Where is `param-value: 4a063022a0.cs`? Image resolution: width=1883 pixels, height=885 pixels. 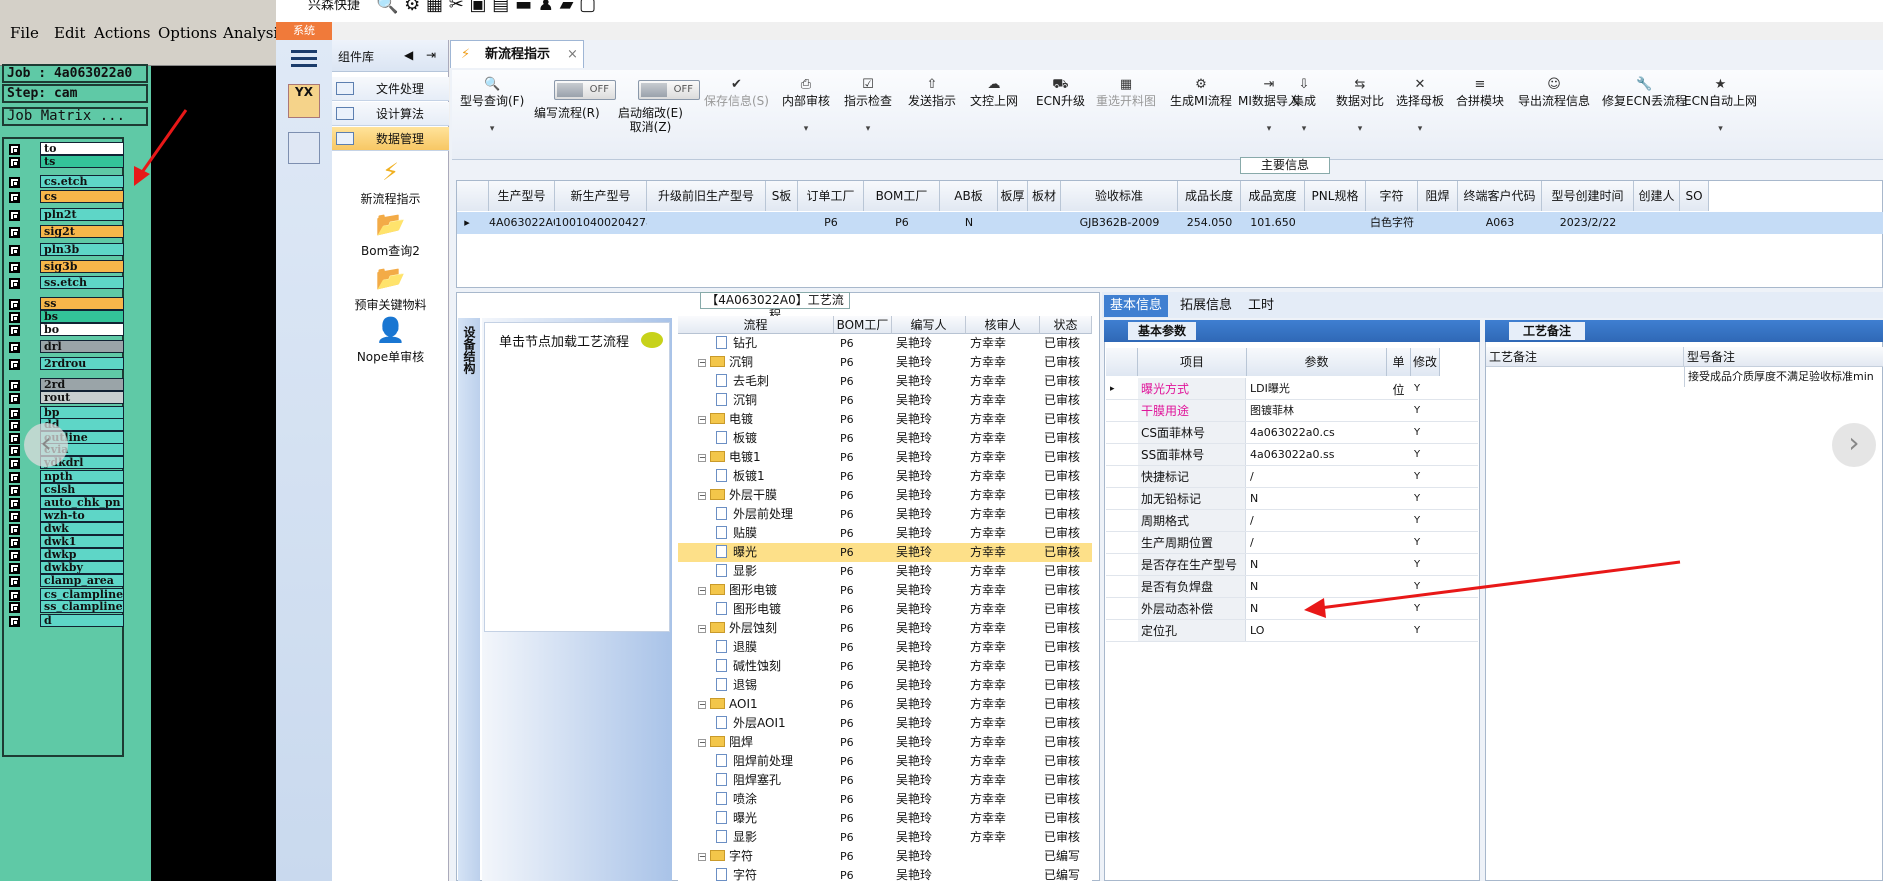 param-value: 4a063022a0.cs is located at coordinates (1317, 433).